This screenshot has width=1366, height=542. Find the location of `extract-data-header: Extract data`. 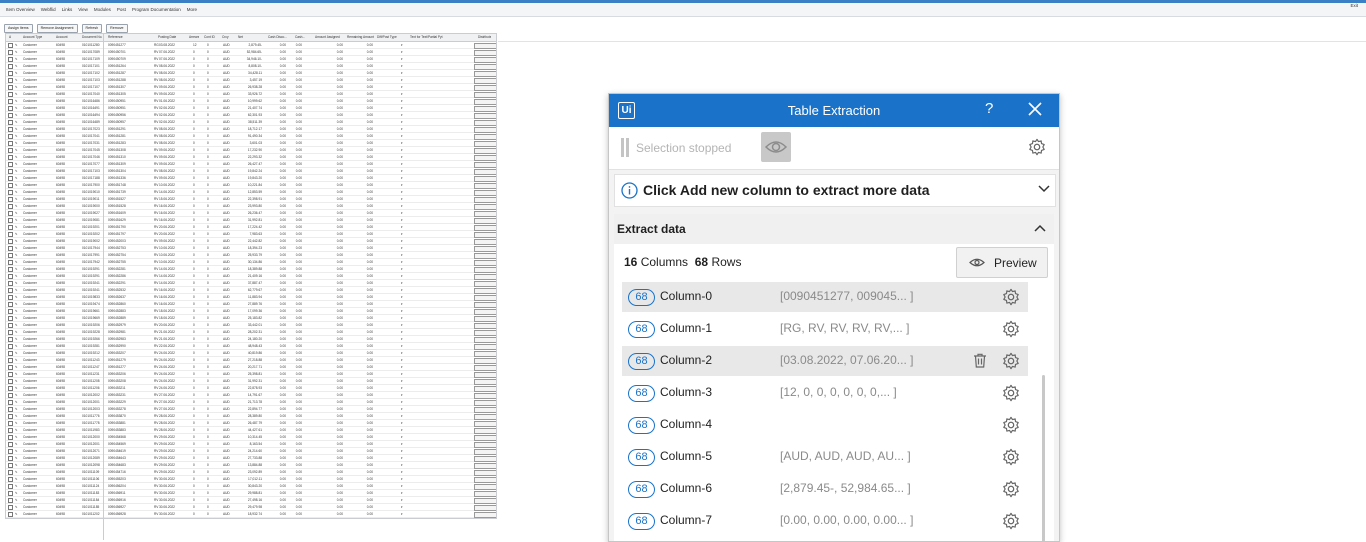

extract-data-header: Extract data is located at coordinates (834, 229).